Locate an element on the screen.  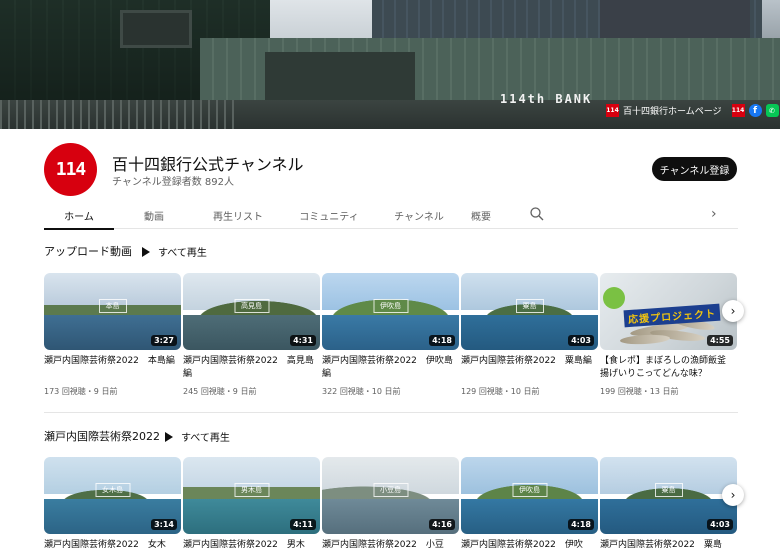
video-meta: 173 回視聴・9 日前 is located at coordinates (81, 391).